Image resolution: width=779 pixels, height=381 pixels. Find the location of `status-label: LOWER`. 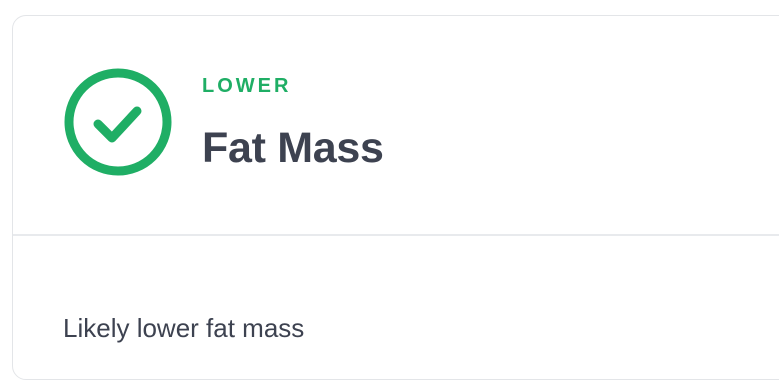

status-label: LOWER is located at coordinates (247, 86).